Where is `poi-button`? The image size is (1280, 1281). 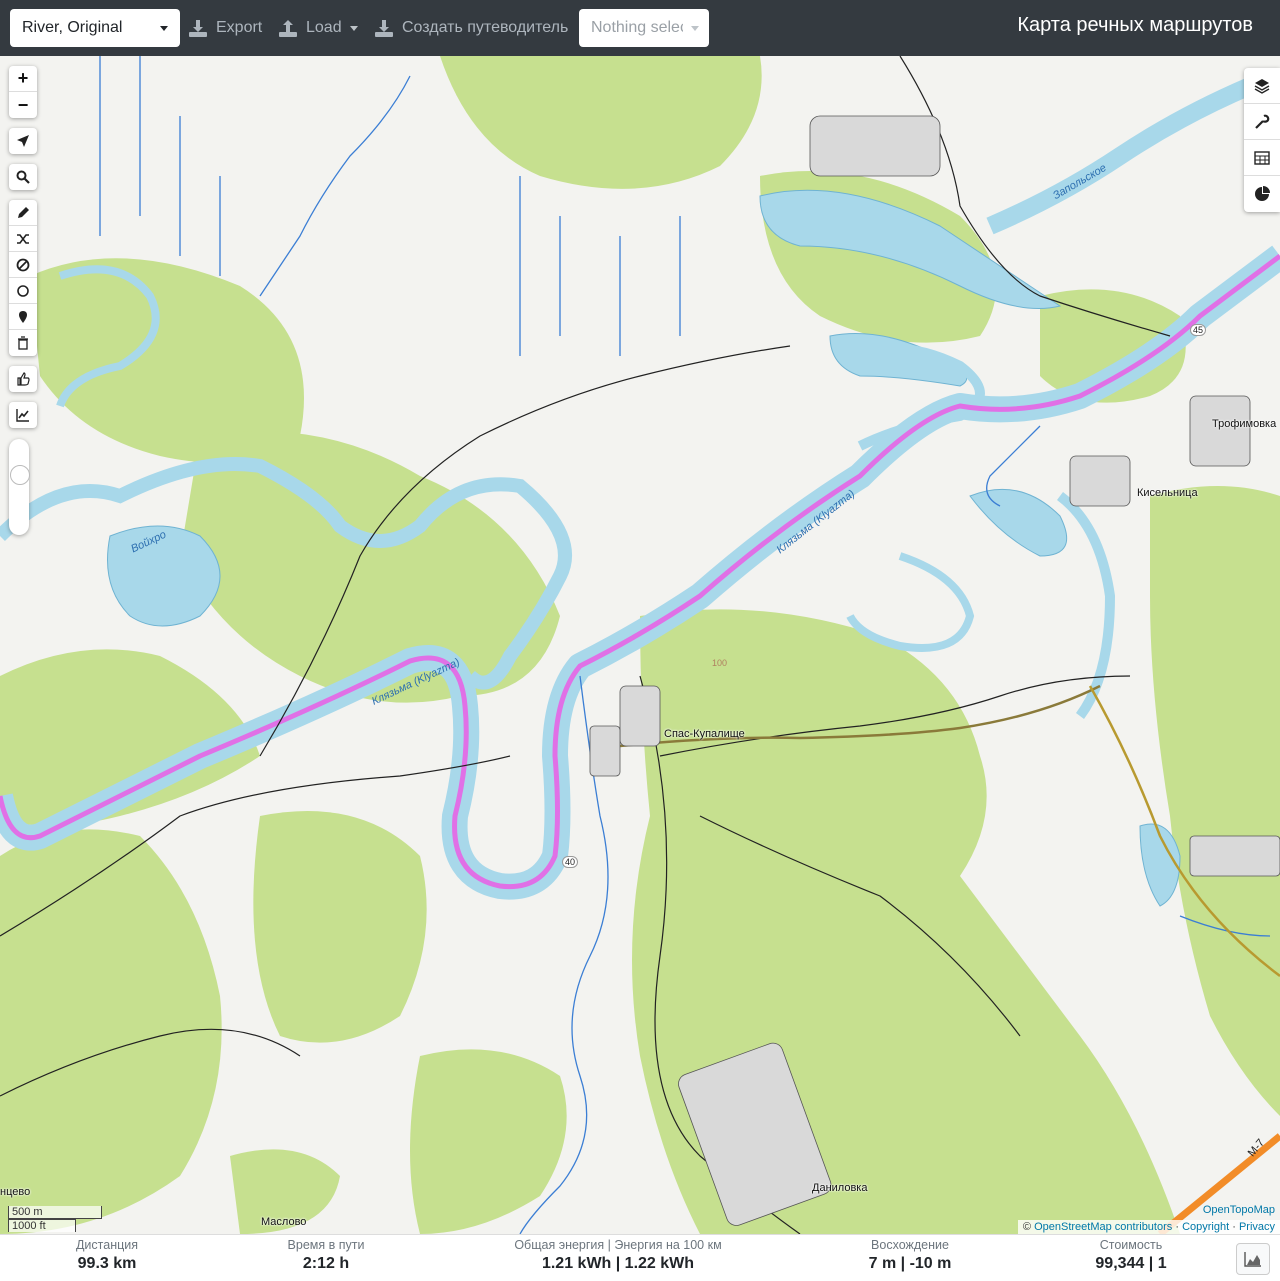
poi-button is located at coordinates (23, 317).